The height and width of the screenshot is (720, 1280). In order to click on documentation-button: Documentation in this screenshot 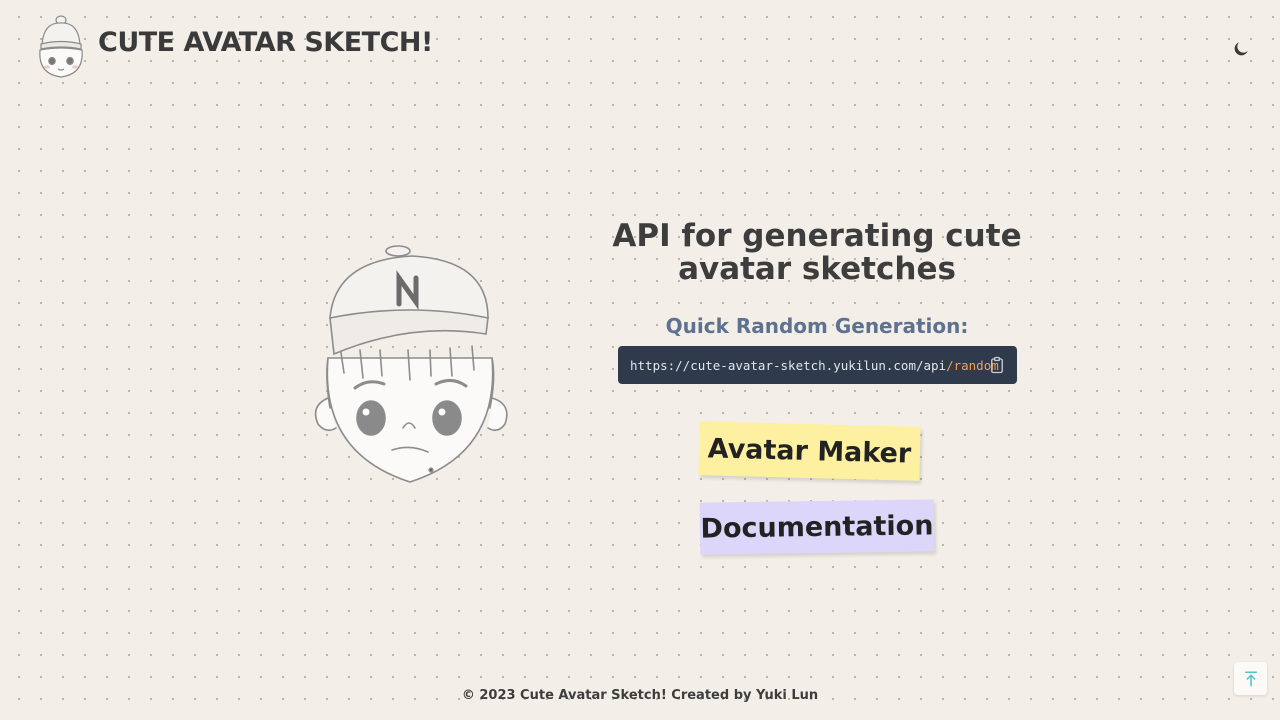, I will do `click(817, 527)`.